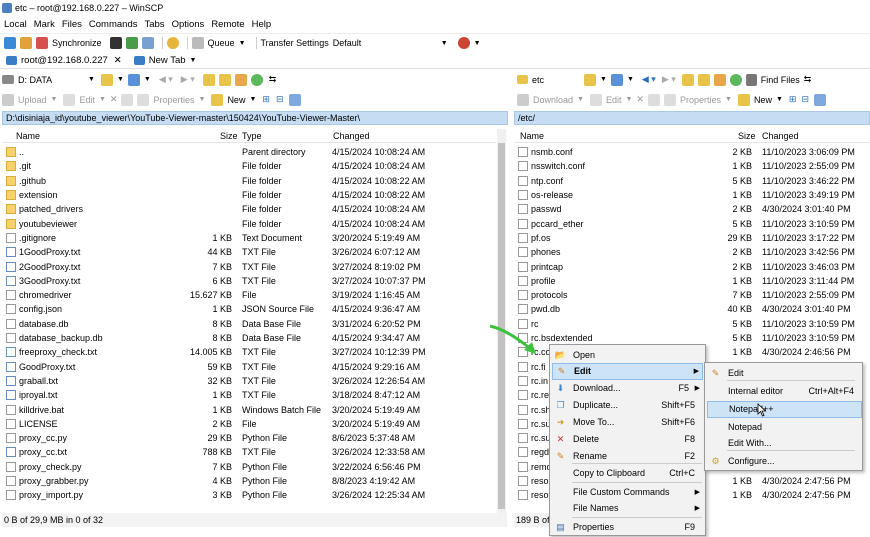  Describe the element at coordinates (692, 324) in the screenshot. I see `table-row: rc 5 KB 11/10/2023 3:10:59 PM` at that location.